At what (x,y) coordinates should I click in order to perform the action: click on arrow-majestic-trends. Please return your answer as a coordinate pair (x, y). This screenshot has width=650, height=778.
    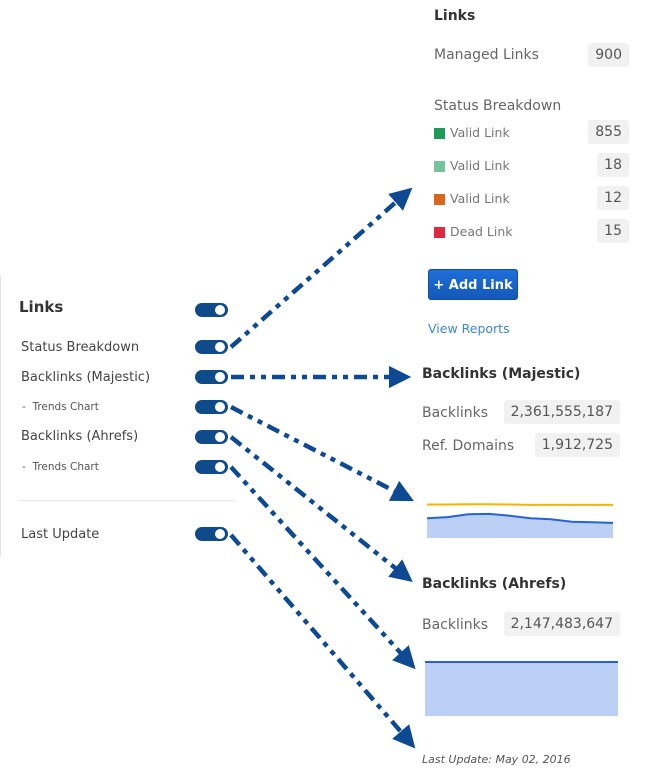
    Looking at the image, I should click on (322, 453).